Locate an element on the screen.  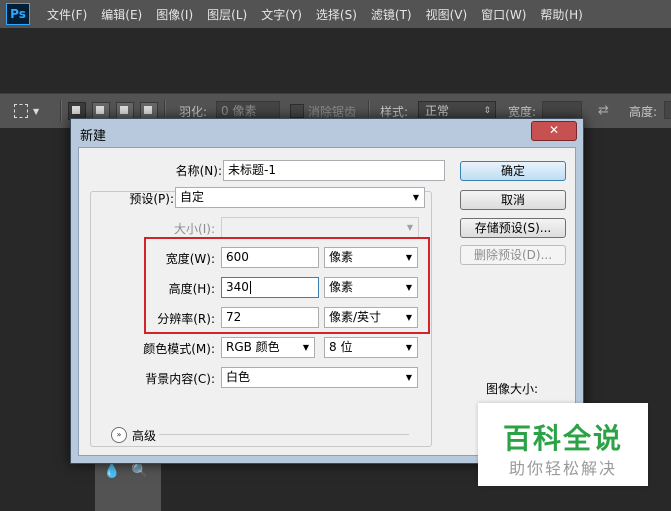
tool-preset-picker: ▼ is located at coordinates (34, 111).